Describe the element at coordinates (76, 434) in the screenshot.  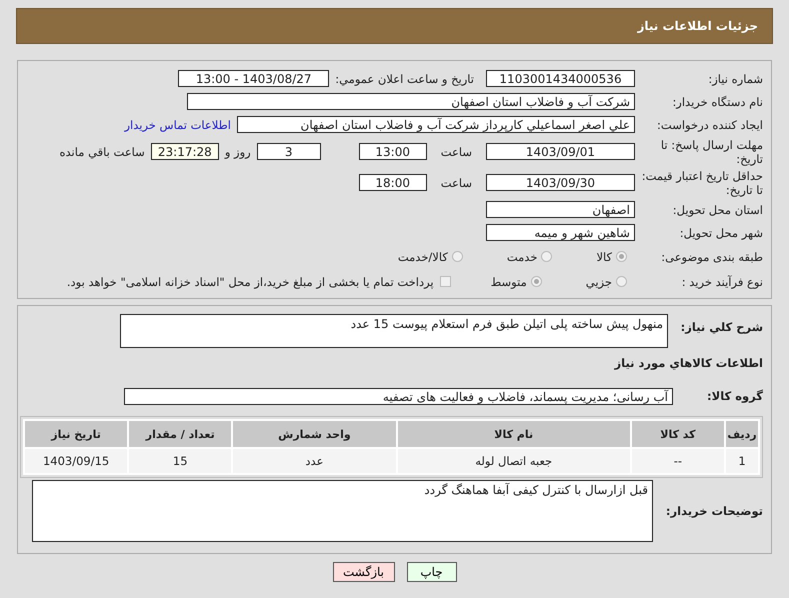
I see `column-header: تاریخ نیاز` at that location.